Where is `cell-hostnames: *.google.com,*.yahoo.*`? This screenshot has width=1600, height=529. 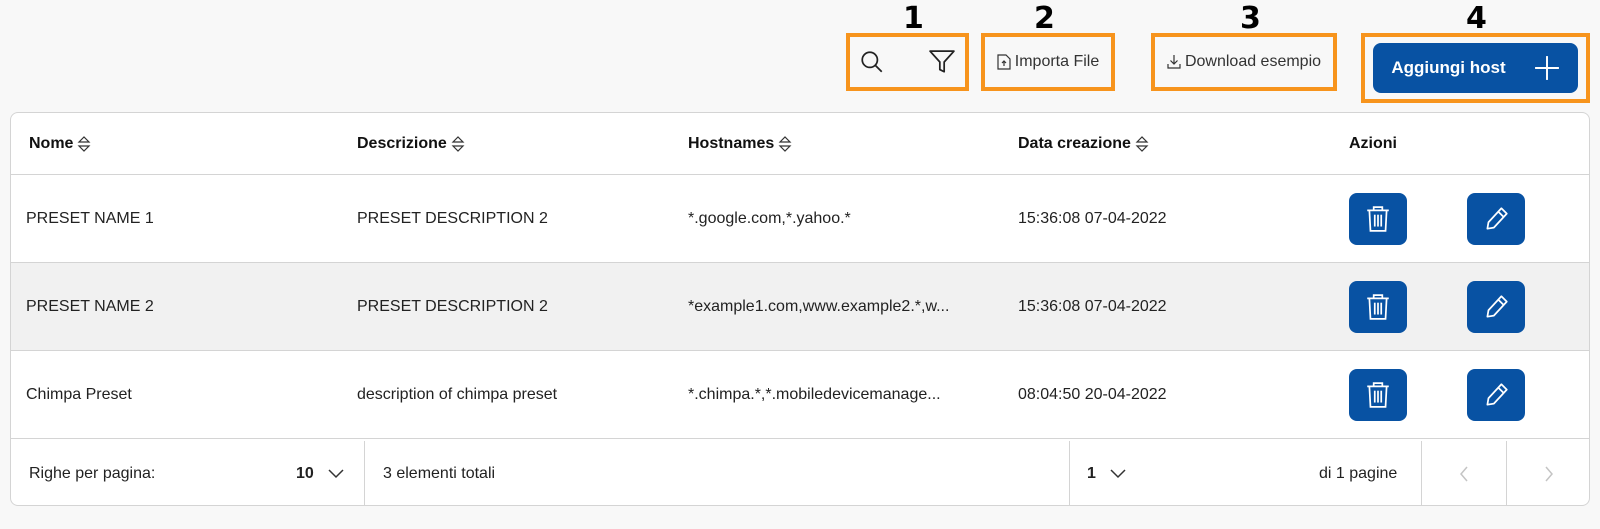
cell-hostnames: *.google.com,*.yahoo.* is located at coordinates (769, 218).